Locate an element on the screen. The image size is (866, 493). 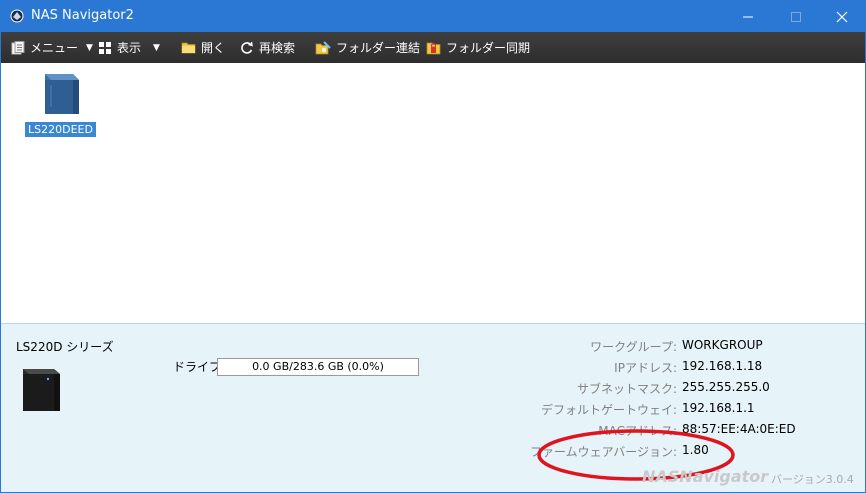
view-dropdown-arrow: ▼ is located at coordinates (156, 47).